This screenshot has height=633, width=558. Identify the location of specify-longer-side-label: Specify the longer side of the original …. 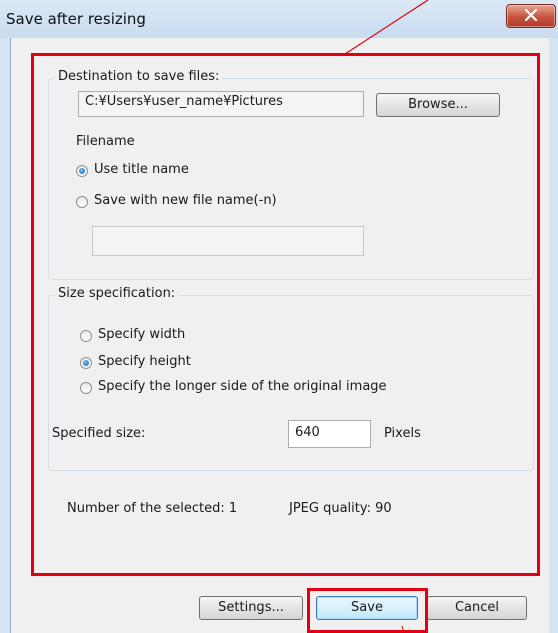
(242, 386).